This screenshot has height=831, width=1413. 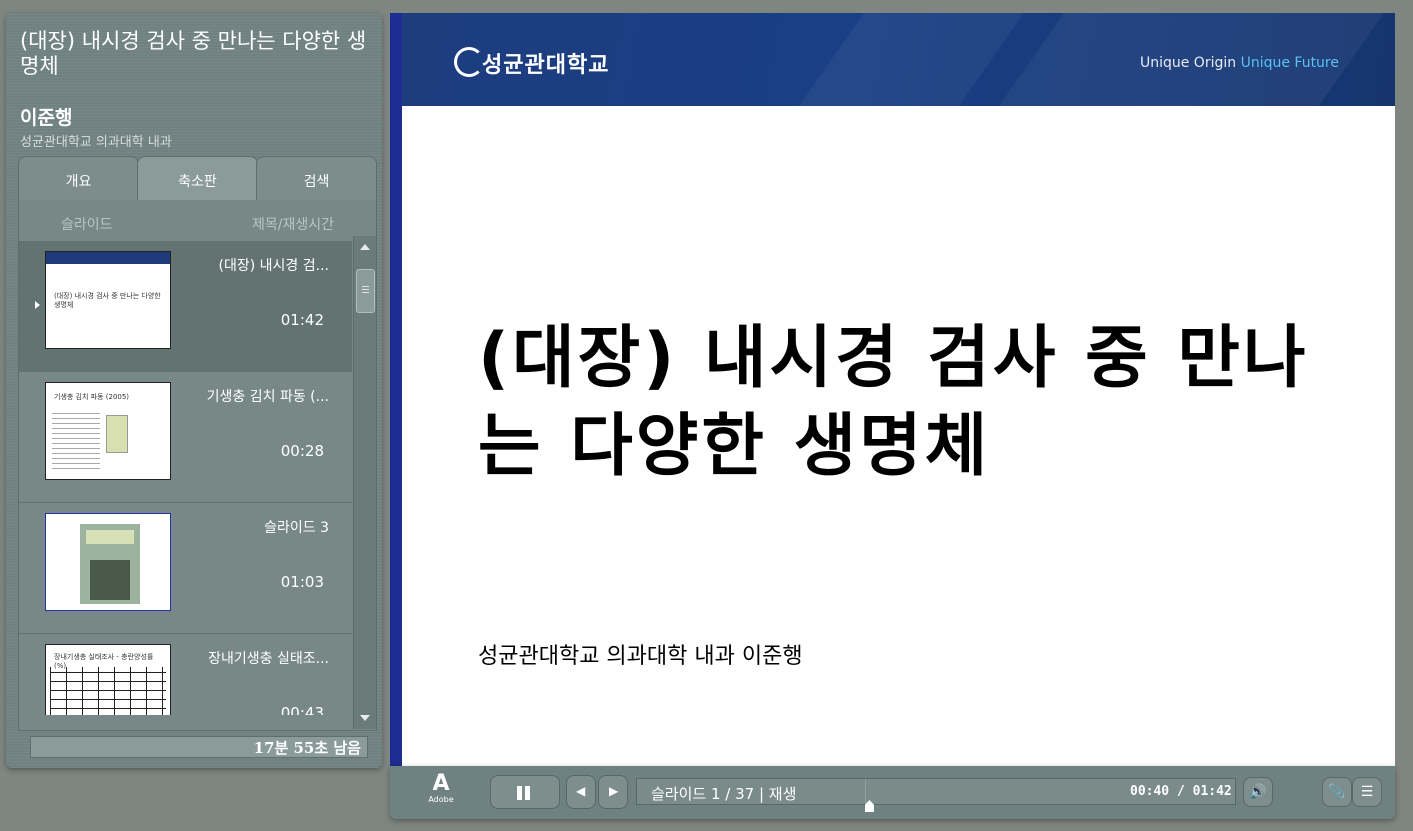 What do you see at coordinates (893, 402) in the screenshot?
I see `slide-title: (대장) 내시경 검사 중 만나는 다양한 생명체` at bounding box center [893, 402].